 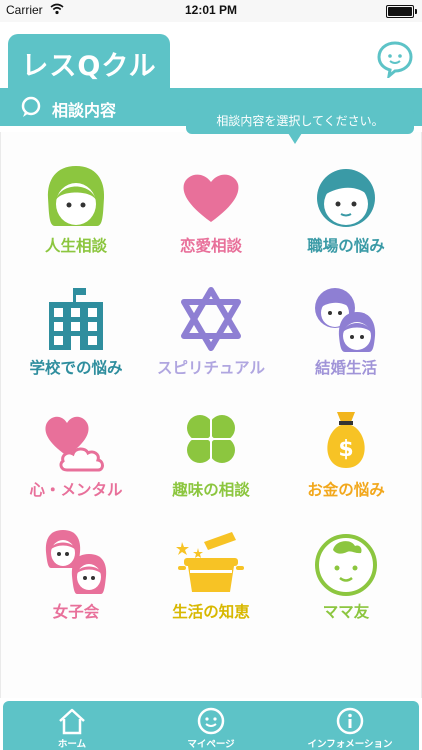 I want to click on category-label: ママ友, so click(x=346, y=612).